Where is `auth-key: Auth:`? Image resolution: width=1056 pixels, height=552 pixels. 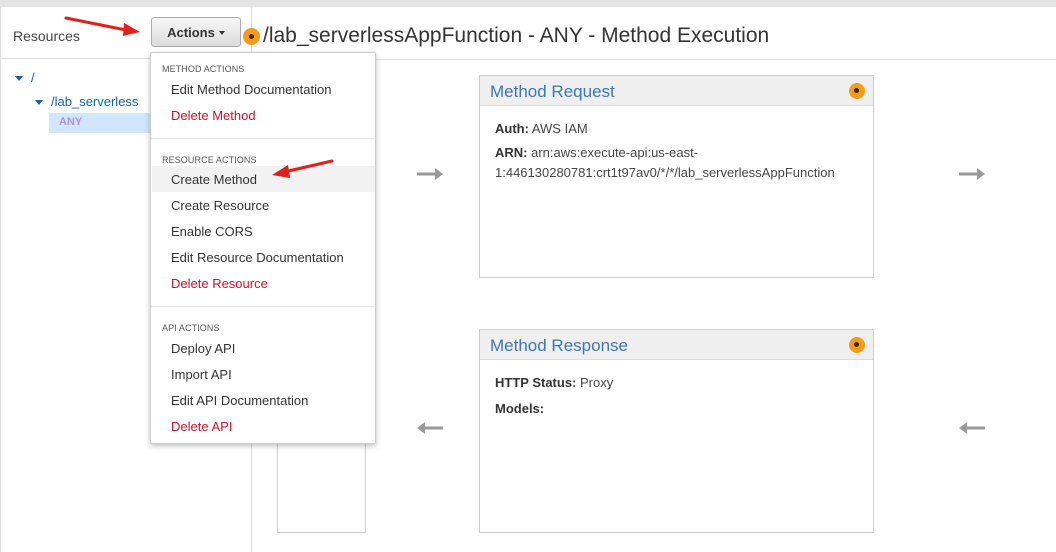
auth-key: Auth: is located at coordinates (512, 128).